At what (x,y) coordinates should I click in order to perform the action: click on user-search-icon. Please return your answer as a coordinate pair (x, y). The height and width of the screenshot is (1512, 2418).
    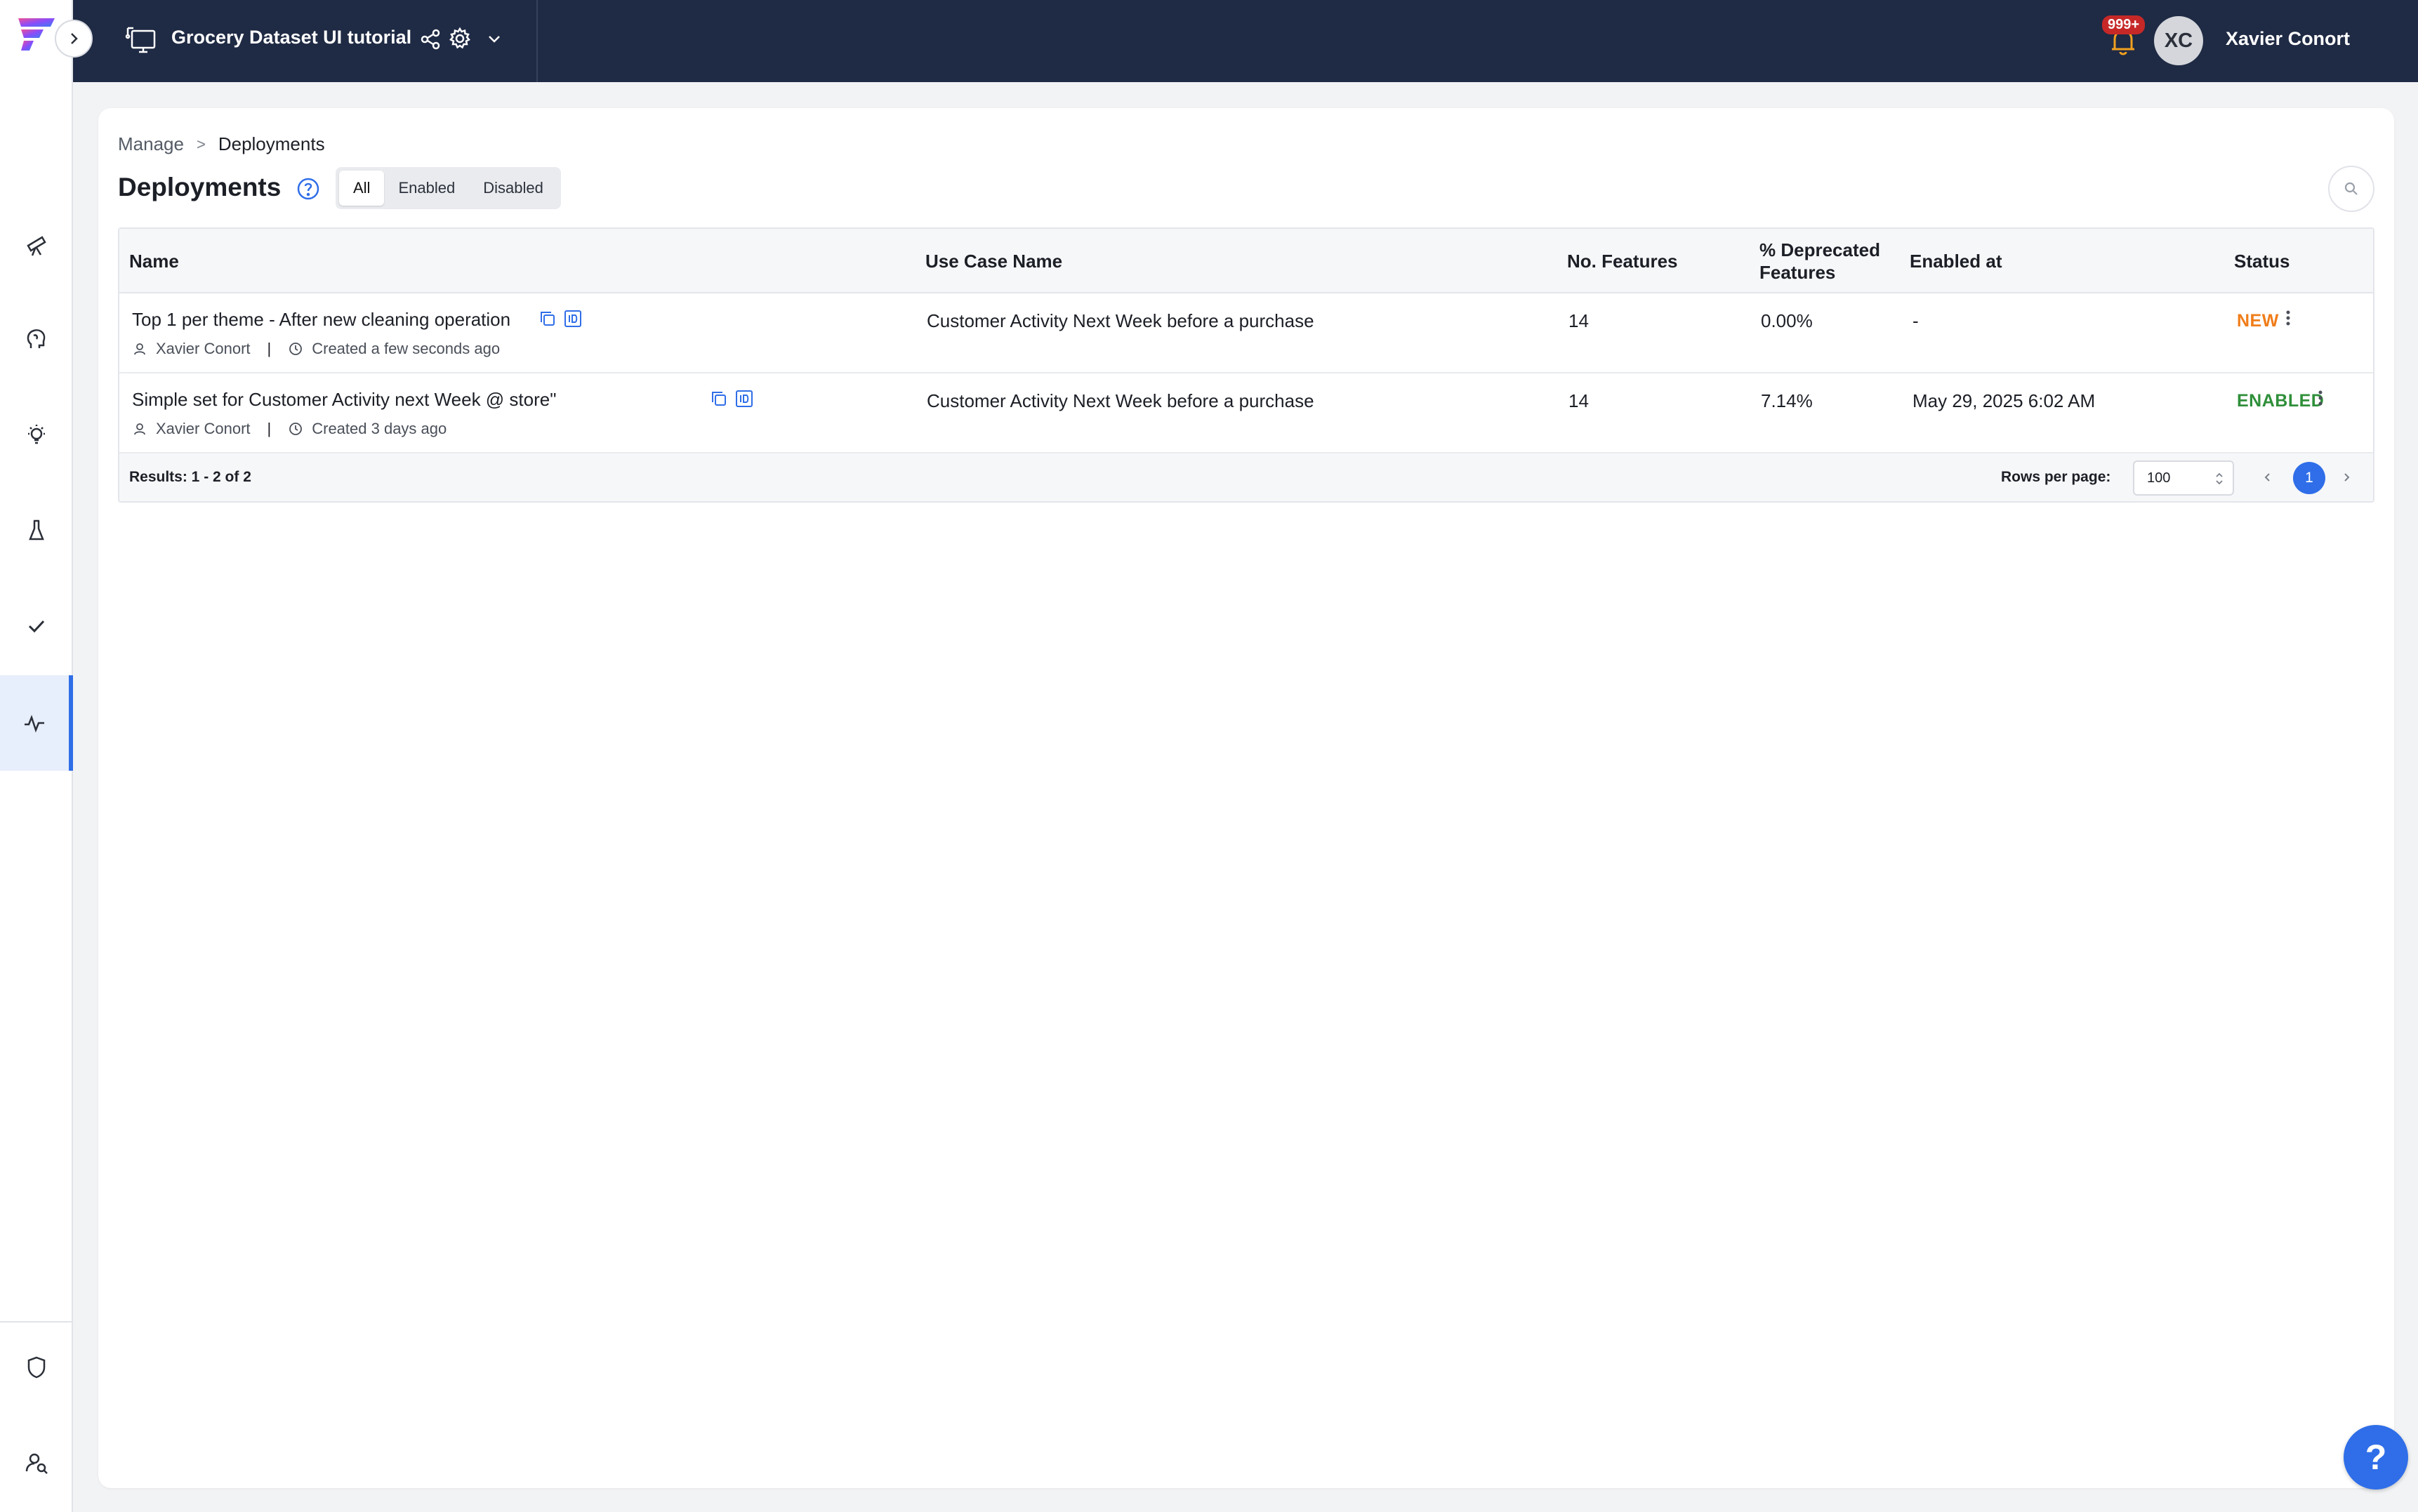
    Looking at the image, I should click on (36, 1463).